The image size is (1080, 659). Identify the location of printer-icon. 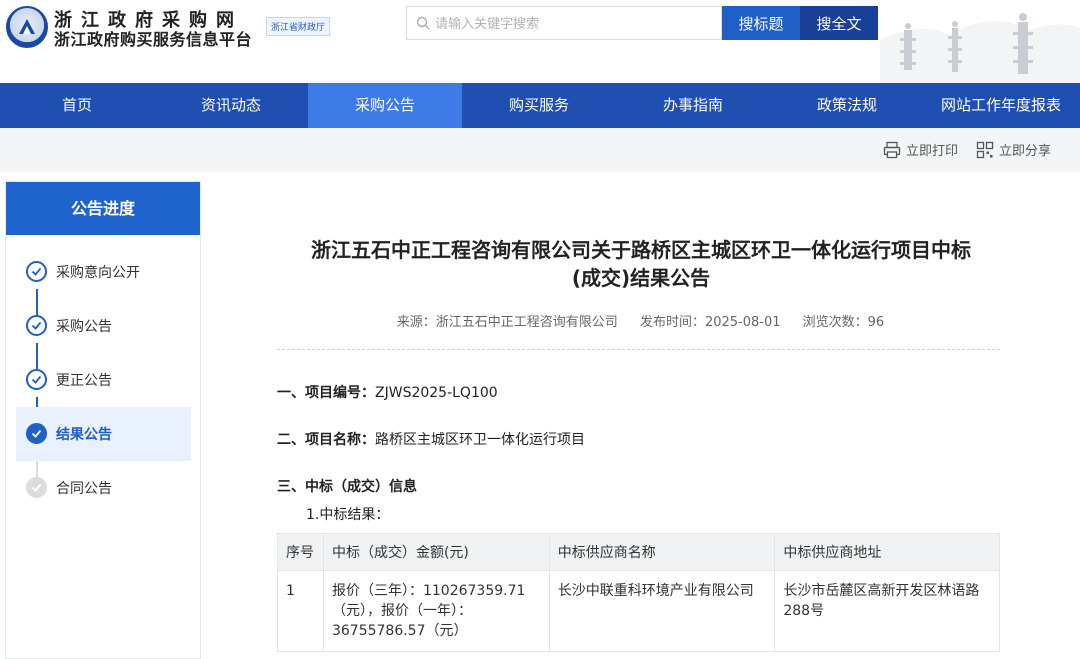
(892, 149).